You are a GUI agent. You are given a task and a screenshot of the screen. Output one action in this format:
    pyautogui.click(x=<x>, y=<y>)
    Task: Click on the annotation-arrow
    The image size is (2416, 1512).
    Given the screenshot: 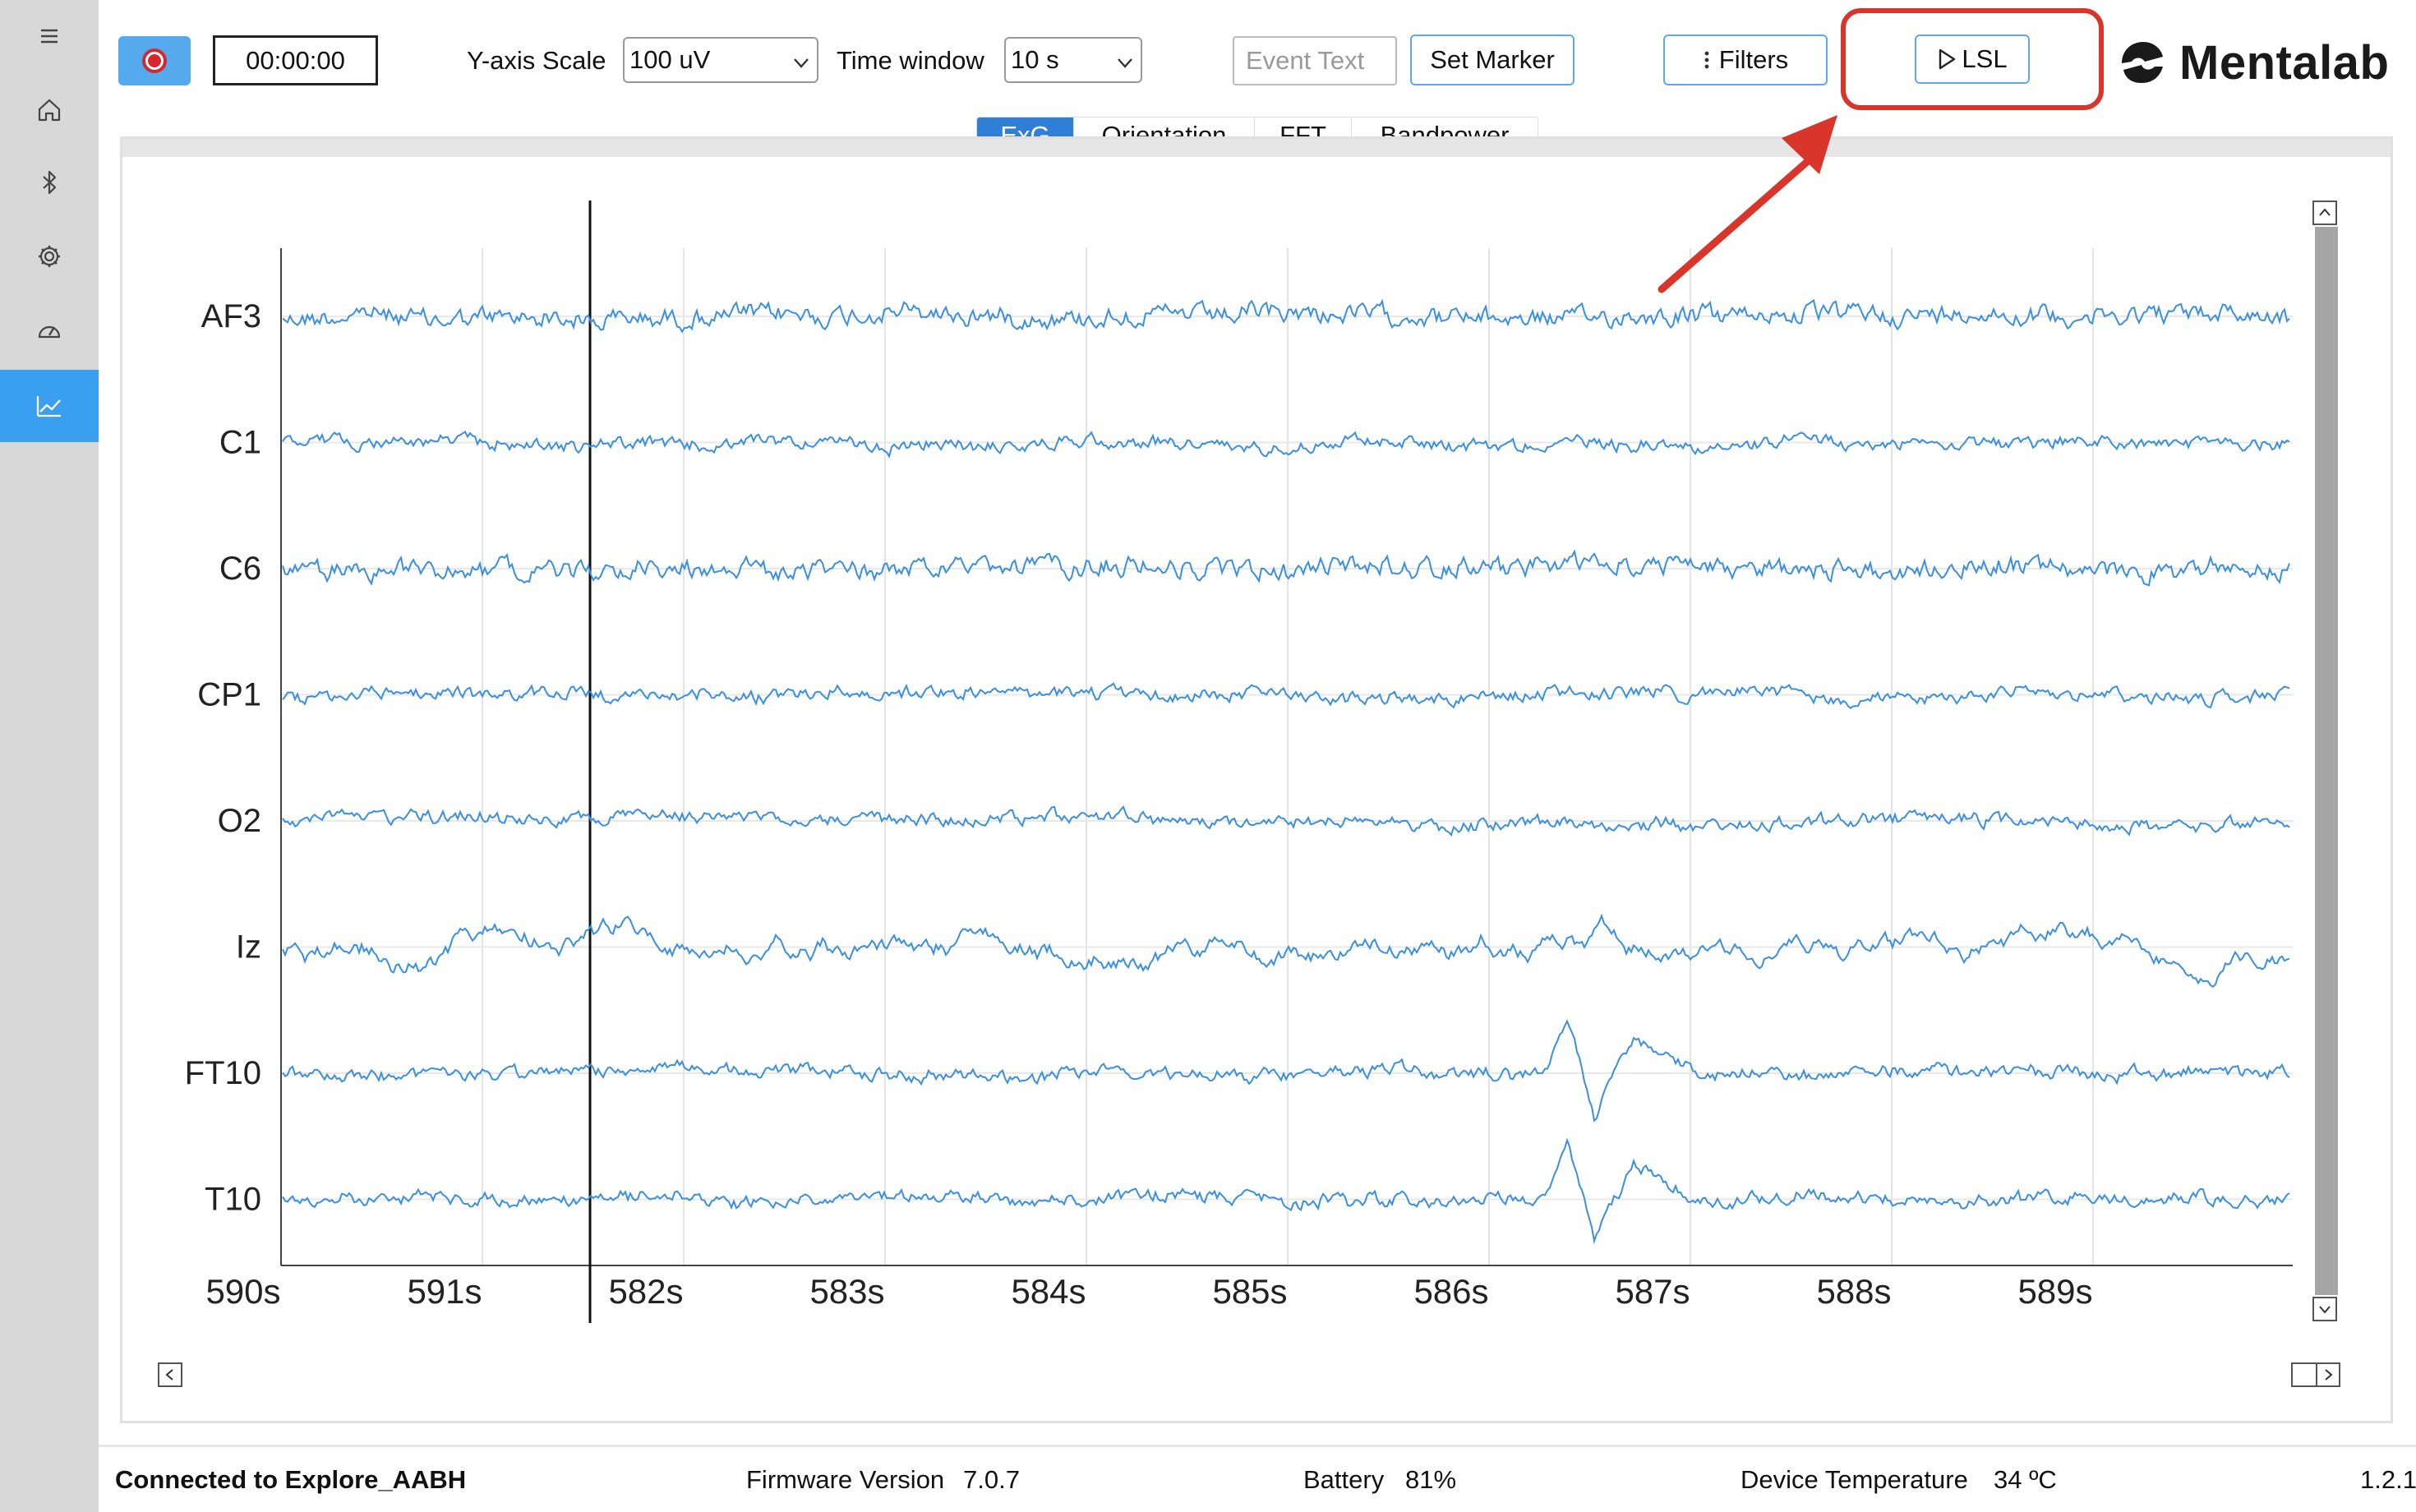 What is the action you would take?
    pyautogui.click(x=1747, y=204)
    